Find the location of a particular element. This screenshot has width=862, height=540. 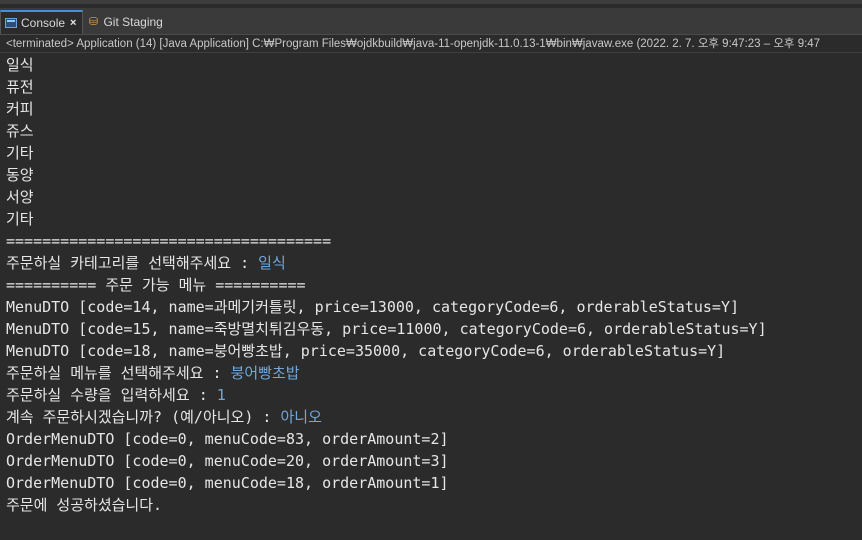

console-user-input: 아니오 is located at coordinates (301, 417).